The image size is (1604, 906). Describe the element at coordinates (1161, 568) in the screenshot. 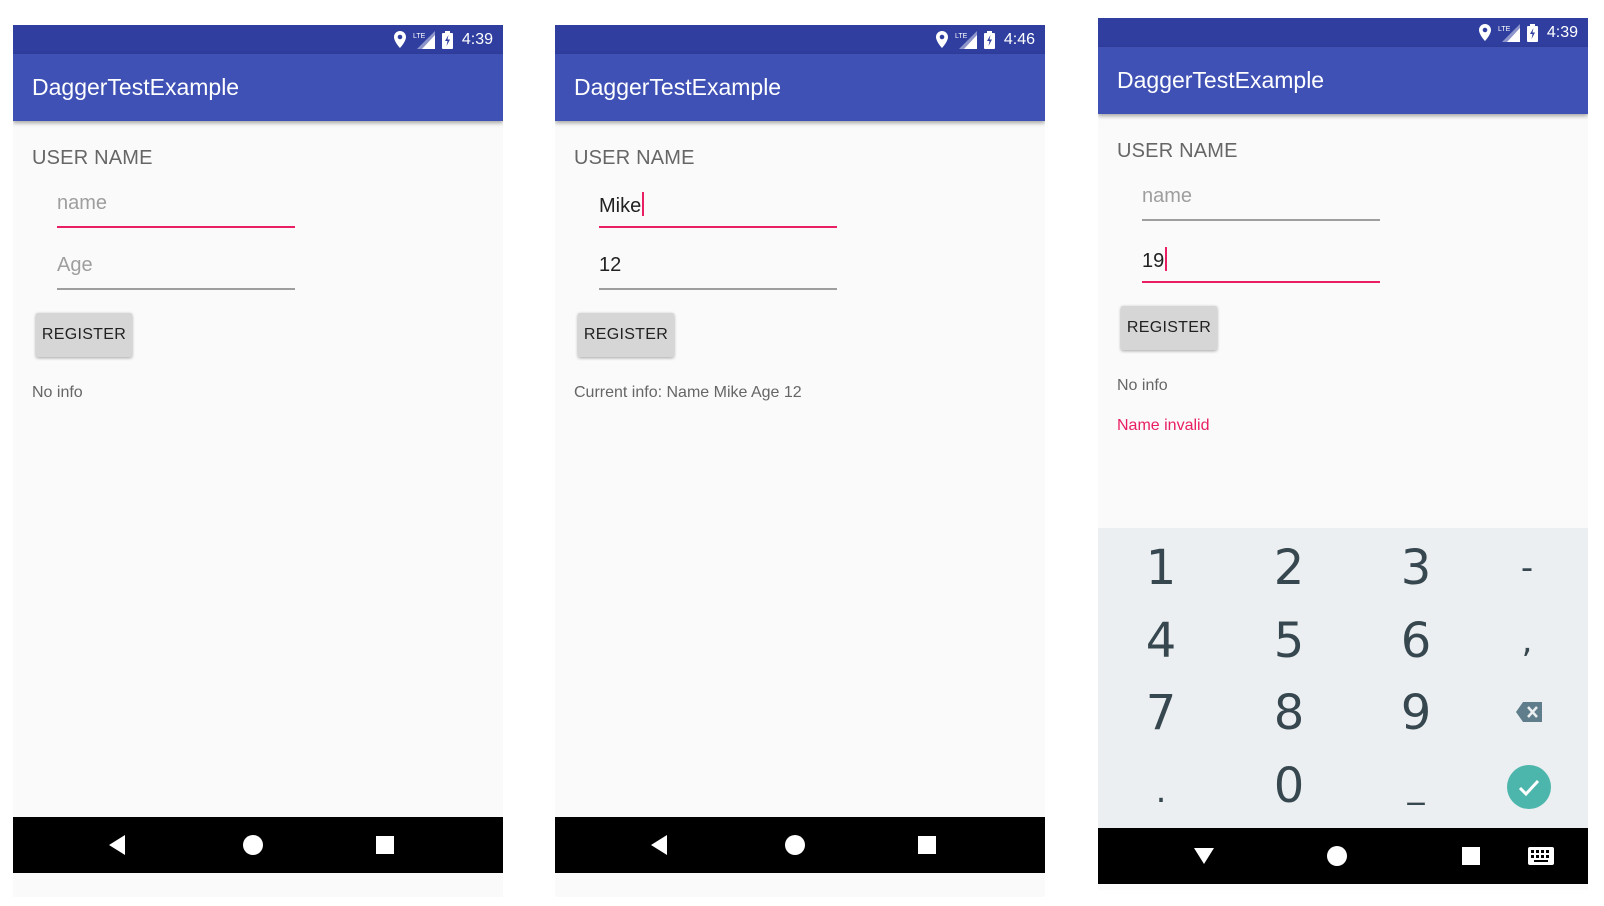

I see `key-1: 1` at that location.